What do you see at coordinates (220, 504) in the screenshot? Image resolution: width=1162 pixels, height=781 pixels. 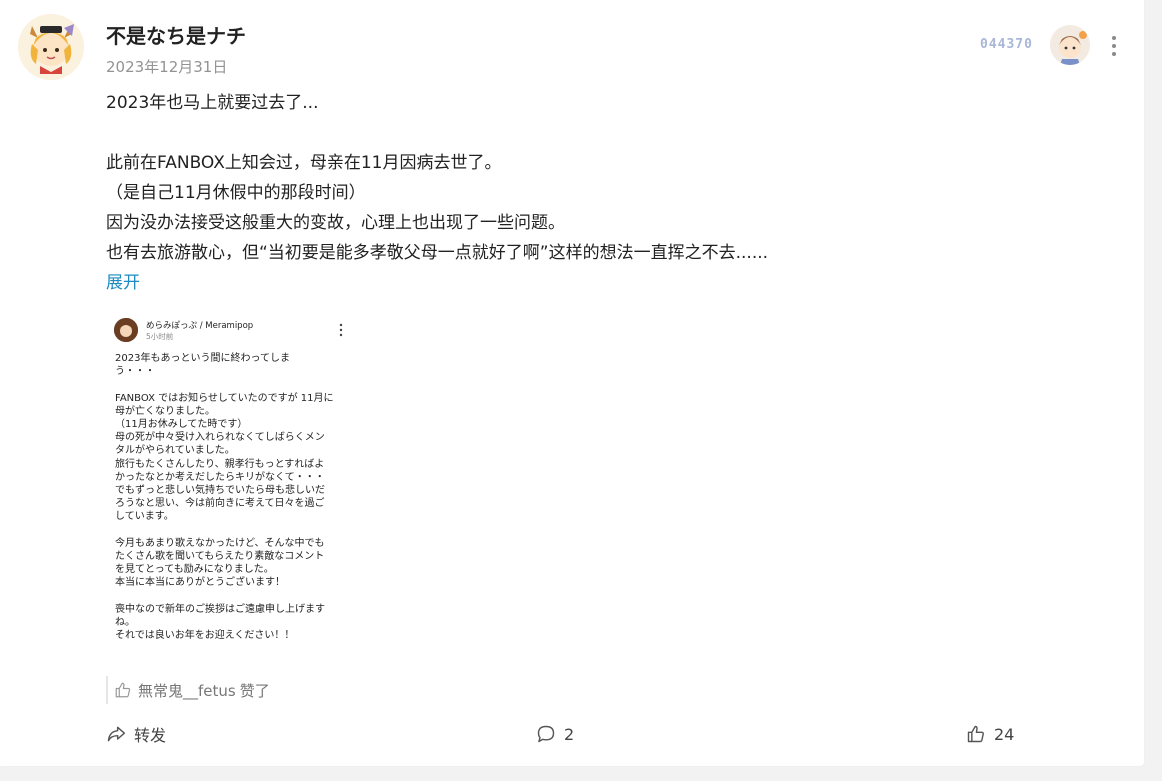 I see `embed-line: ろうなと思い、今は前向きに考えて日々を過ご` at bounding box center [220, 504].